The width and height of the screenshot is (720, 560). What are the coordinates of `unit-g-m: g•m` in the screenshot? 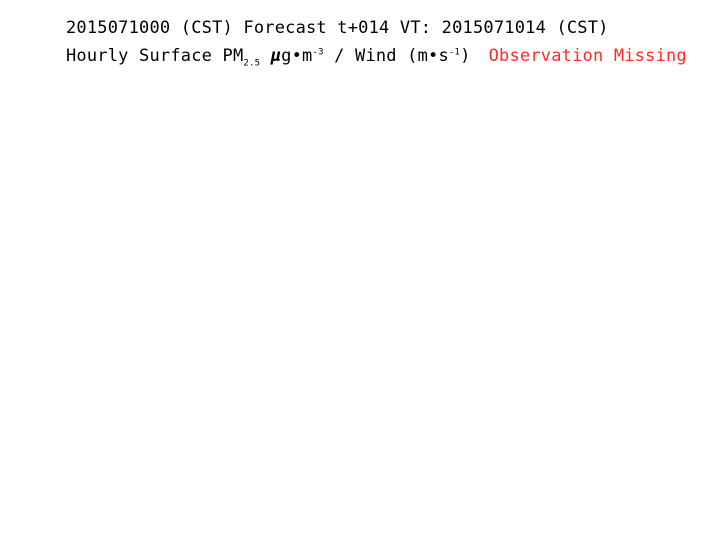 It's located at (297, 56).